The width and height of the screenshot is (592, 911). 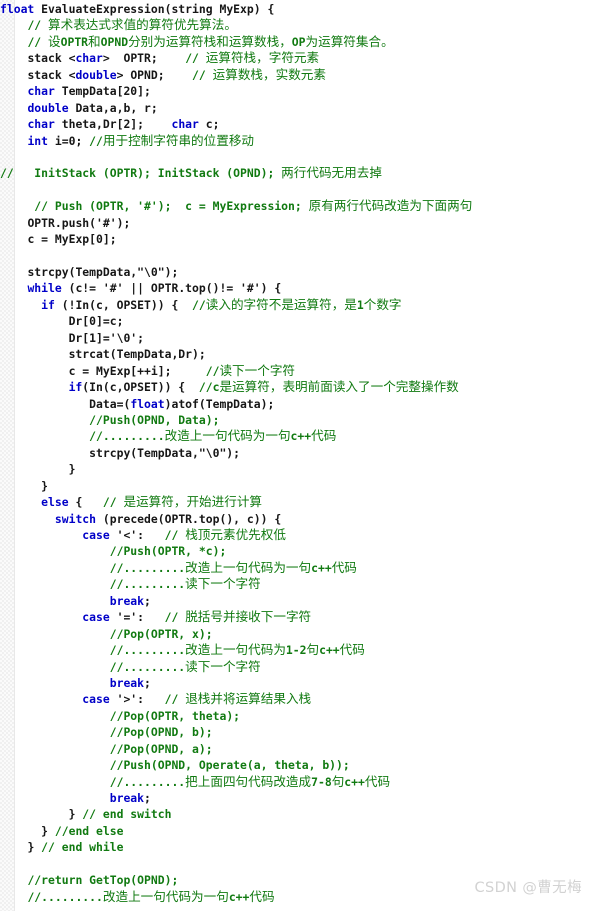 I want to click on code-line: //Push(OPND, Operate(a, theta, b));, so click(x=296, y=765).